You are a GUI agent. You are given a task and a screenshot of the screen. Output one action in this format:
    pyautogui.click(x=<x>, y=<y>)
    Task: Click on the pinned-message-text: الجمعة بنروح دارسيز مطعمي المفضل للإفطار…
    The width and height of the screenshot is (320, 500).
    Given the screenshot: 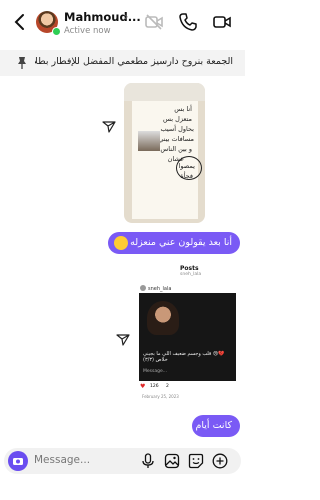 What is the action you would take?
    pyautogui.click(x=134, y=61)
    